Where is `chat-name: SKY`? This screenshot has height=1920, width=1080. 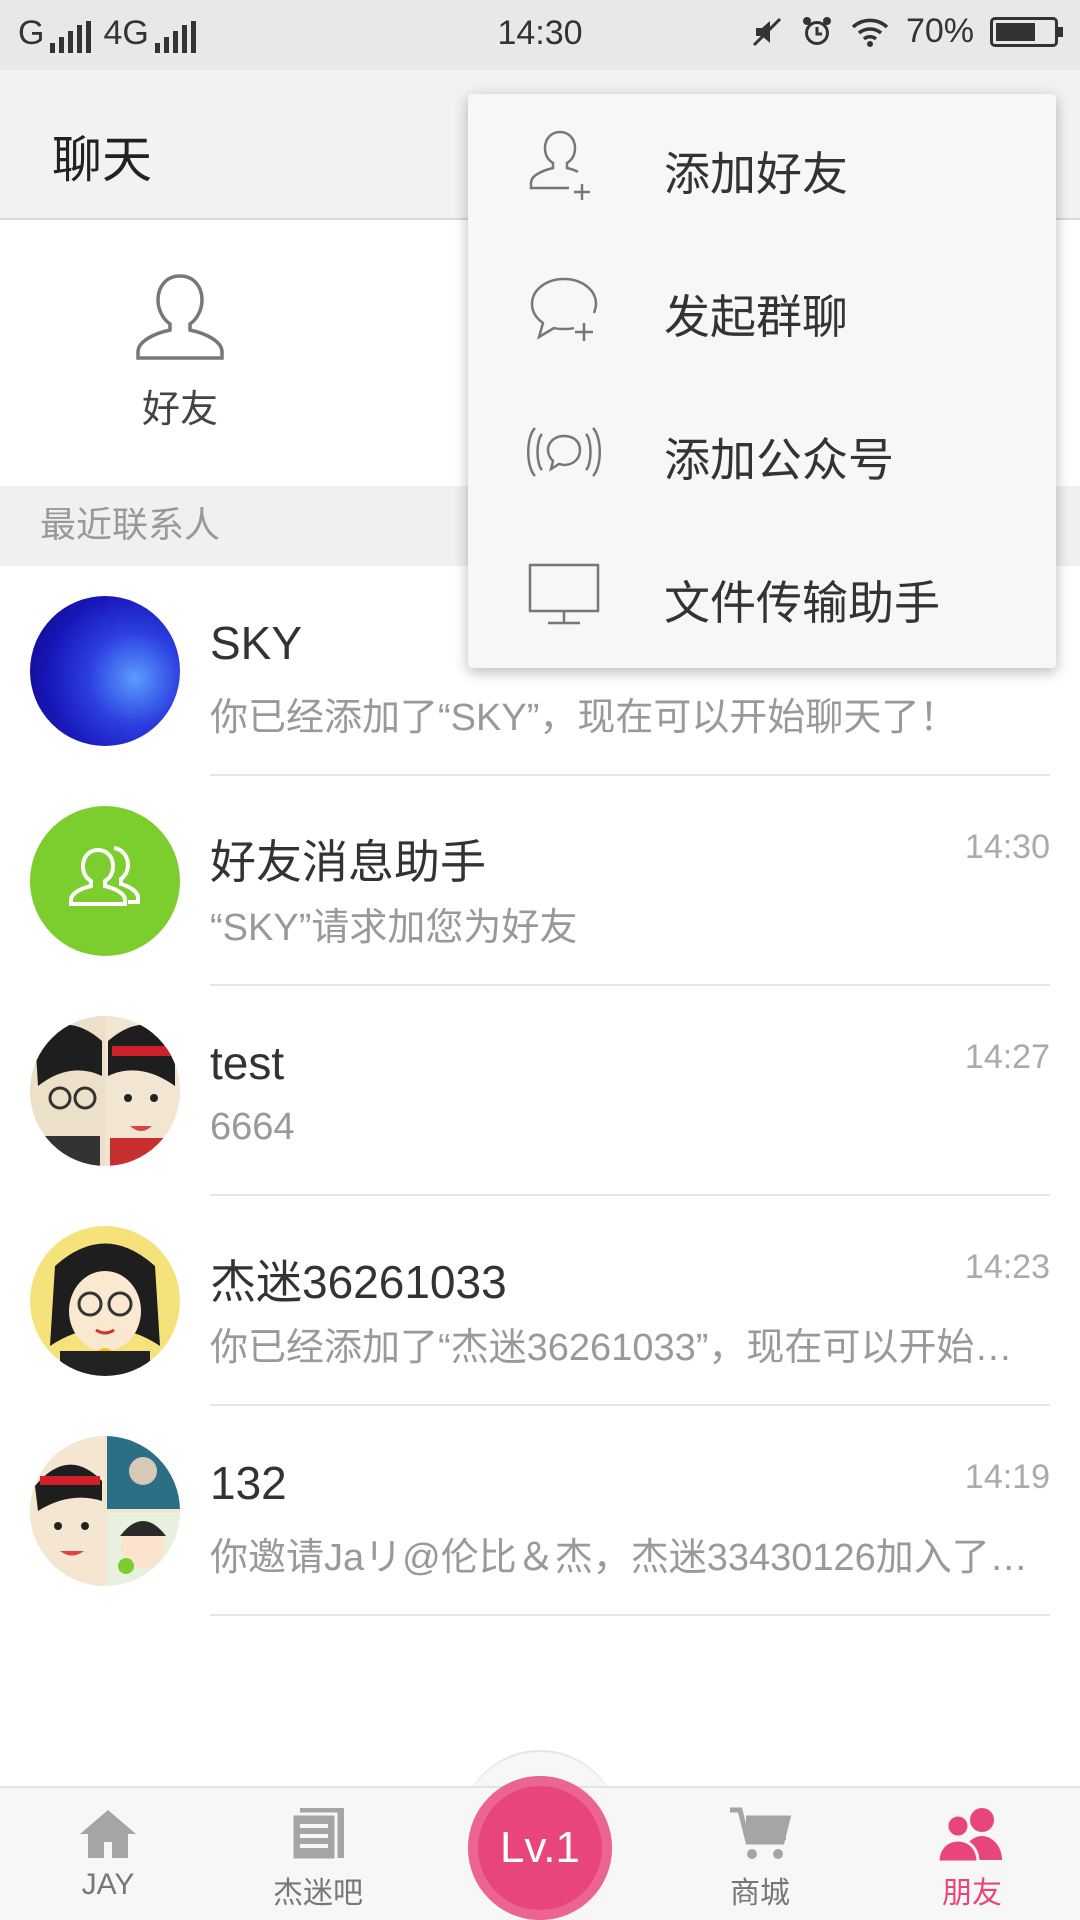
chat-name: SKY is located at coordinates (256, 643).